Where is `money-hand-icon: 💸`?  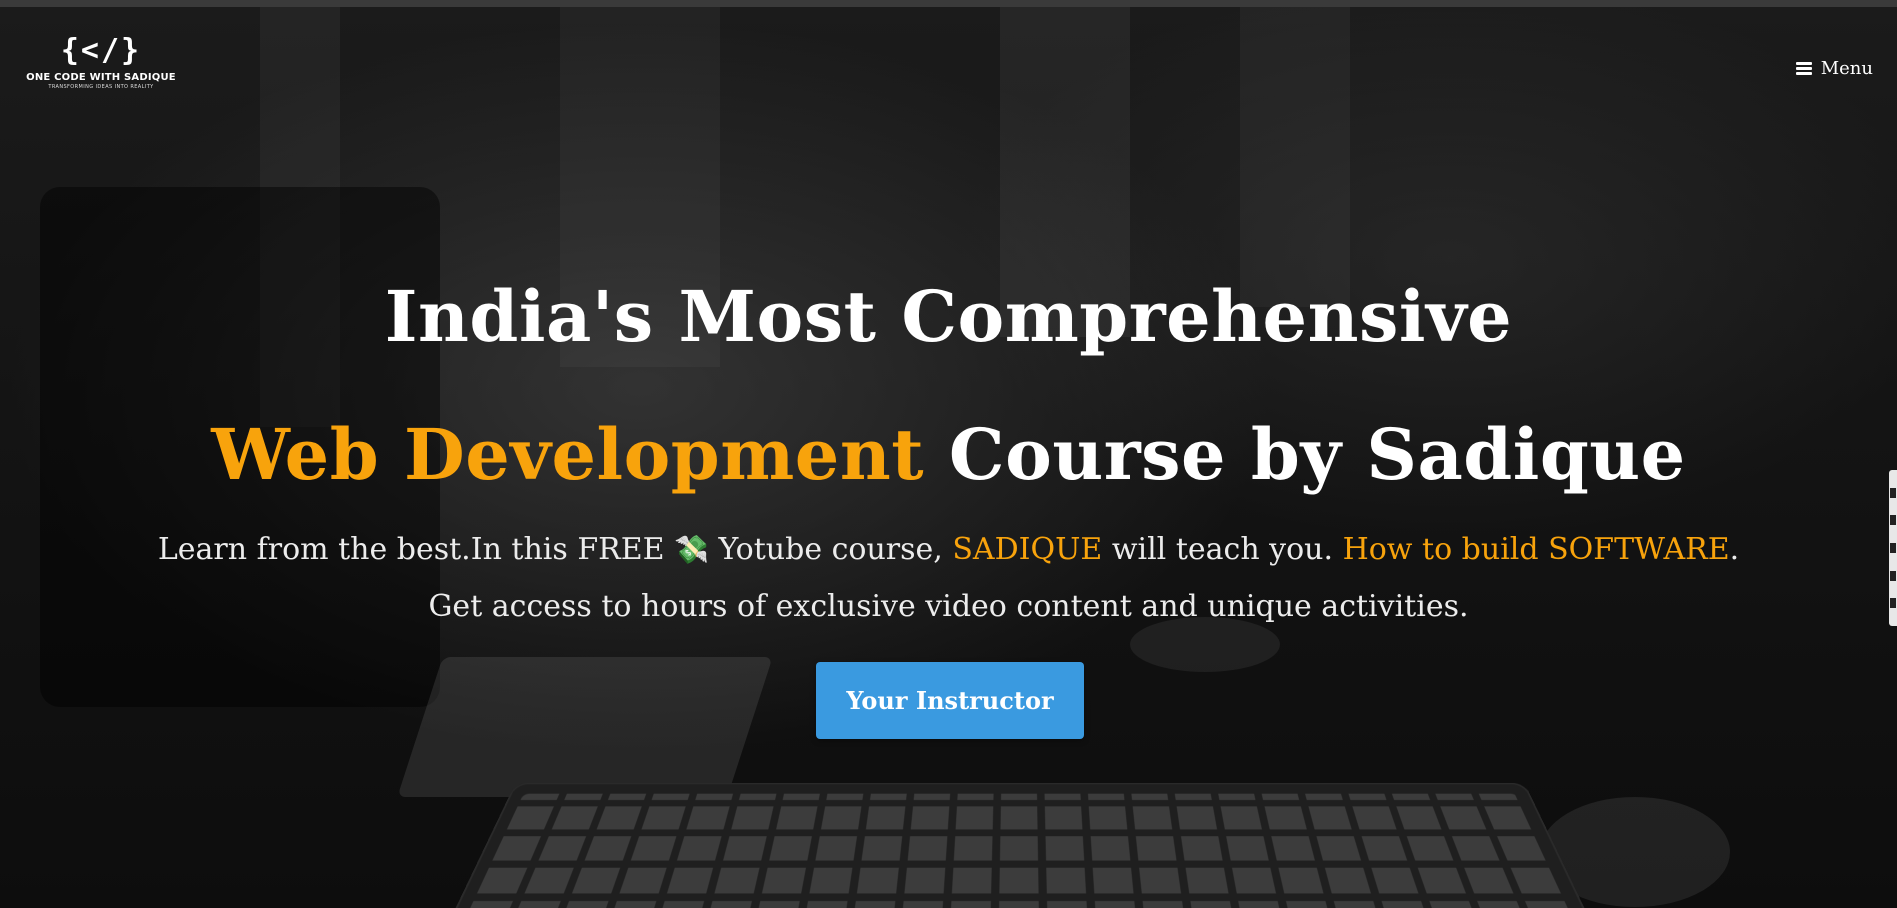 money-hand-icon: 💸 is located at coordinates (691, 549).